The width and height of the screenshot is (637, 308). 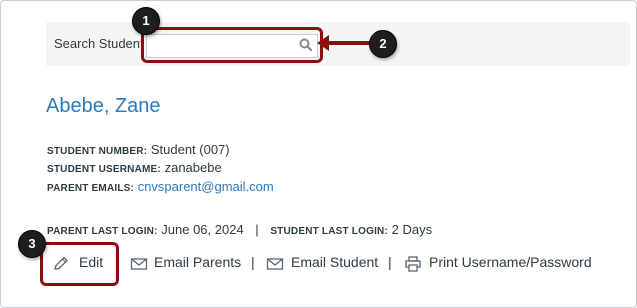 I want to click on search-label: Search Student, so click(x=99, y=43).